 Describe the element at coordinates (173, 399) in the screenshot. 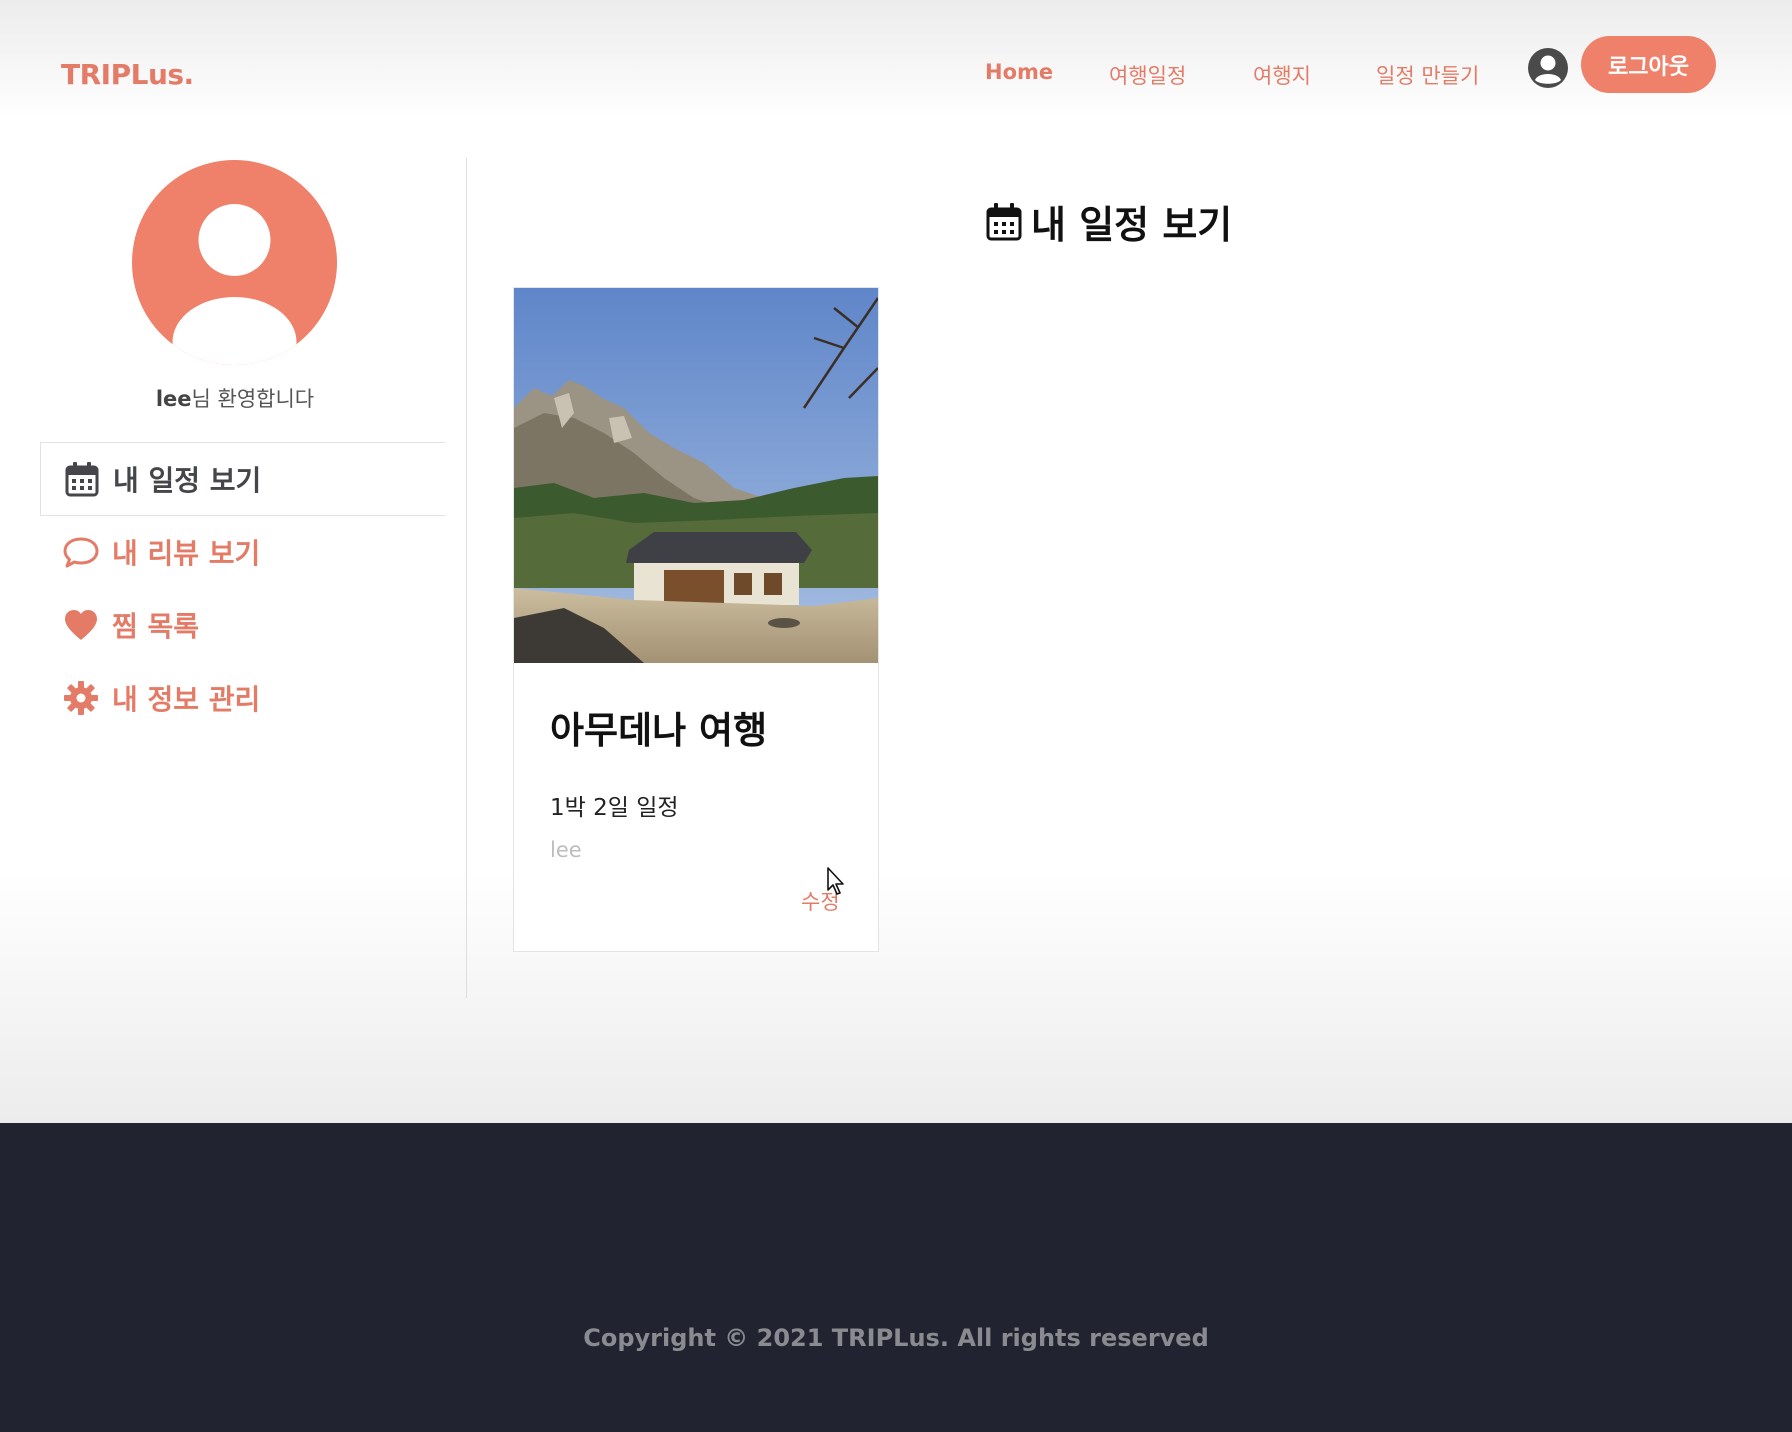

I see `welcome-username: lee` at that location.